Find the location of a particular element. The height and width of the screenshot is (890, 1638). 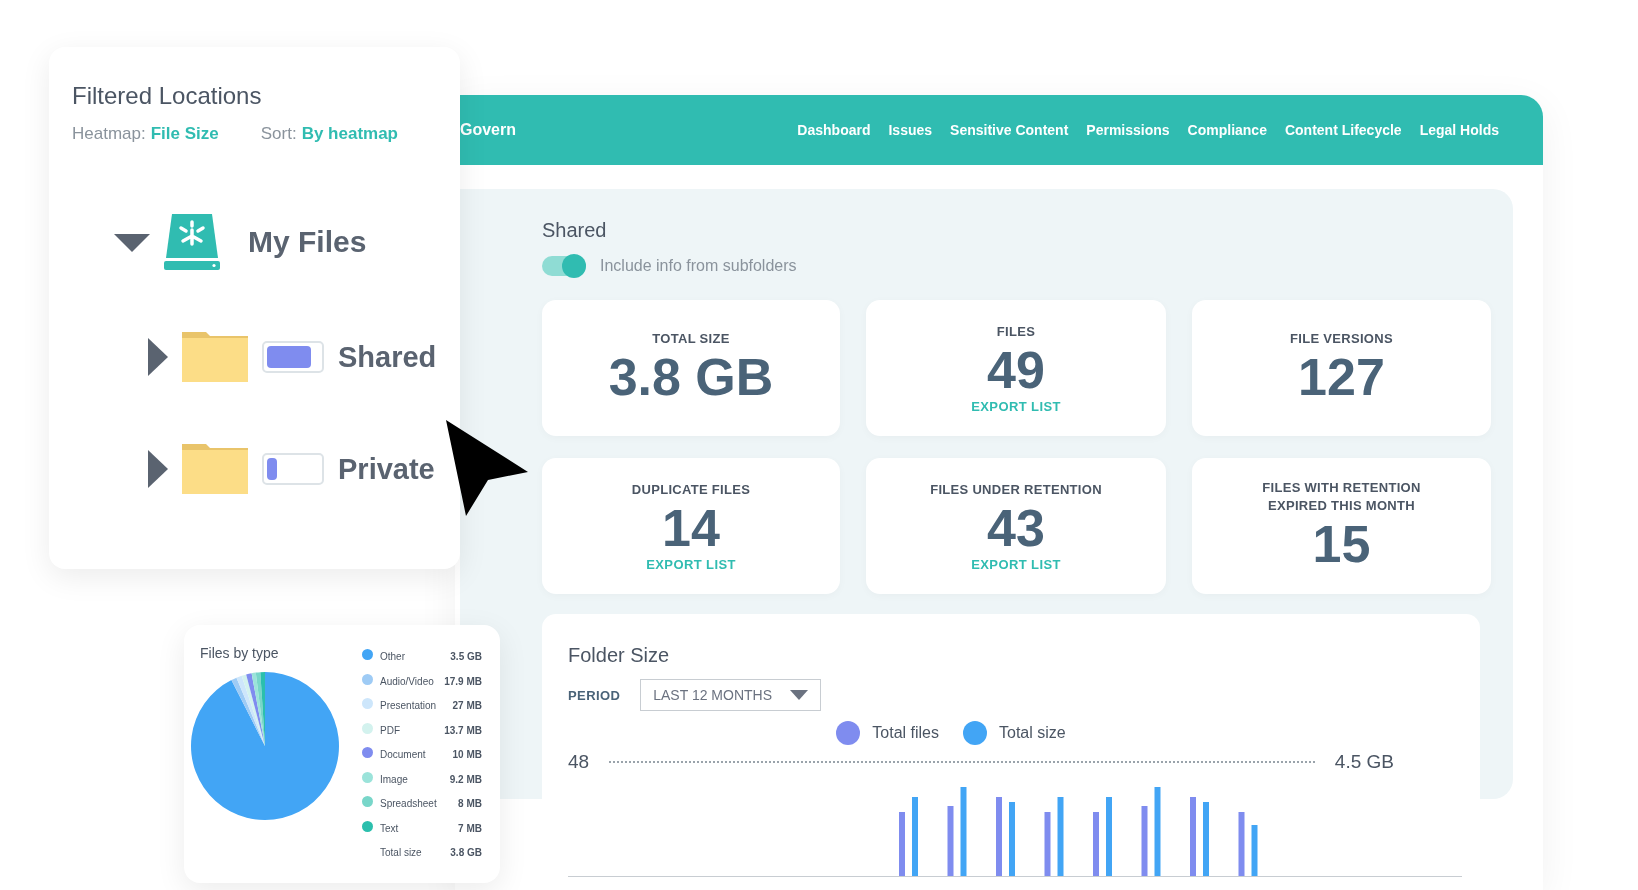

stat-value: 49 is located at coordinates (1016, 369).